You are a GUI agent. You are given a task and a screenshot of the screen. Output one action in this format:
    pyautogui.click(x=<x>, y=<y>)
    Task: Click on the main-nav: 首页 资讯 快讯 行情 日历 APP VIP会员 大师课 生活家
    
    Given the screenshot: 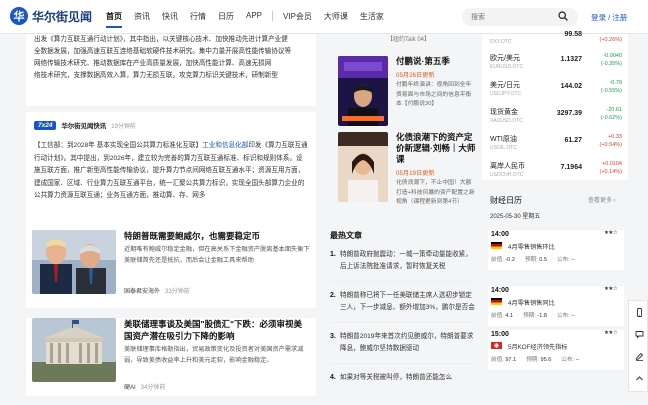 What is the action you would take?
    pyautogui.click(x=245, y=19)
    